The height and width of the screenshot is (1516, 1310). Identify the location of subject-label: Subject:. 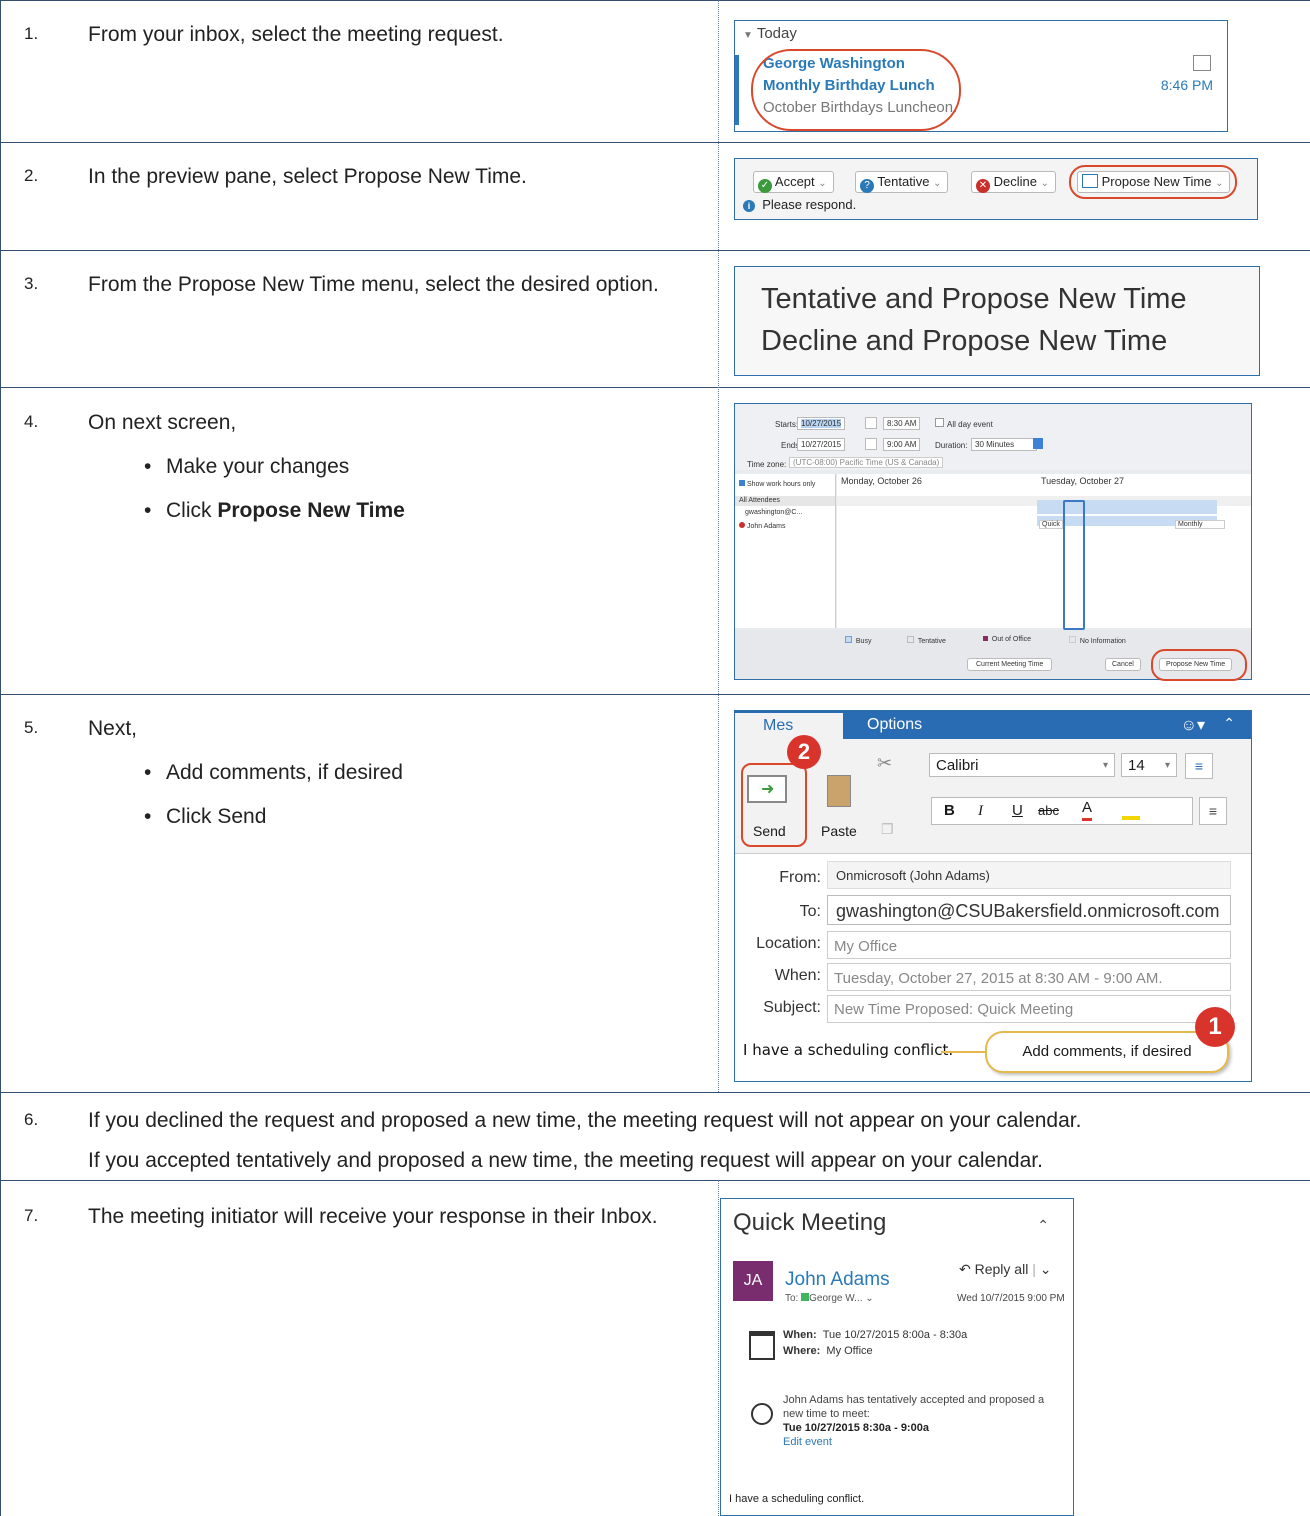
(792, 1007).